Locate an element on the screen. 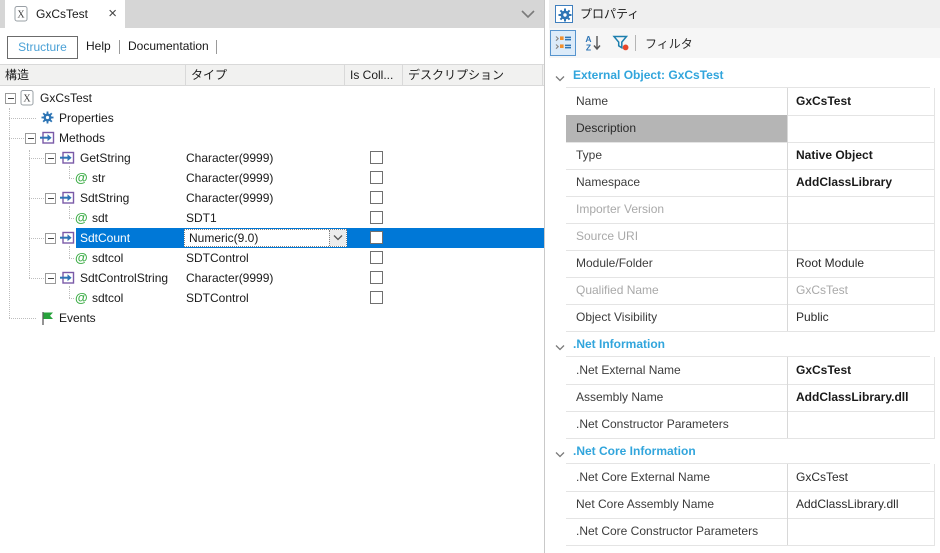 This screenshot has height=553, width=940. property-row-module-folder: Module/Folder Root Module is located at coordinates (750, 264).